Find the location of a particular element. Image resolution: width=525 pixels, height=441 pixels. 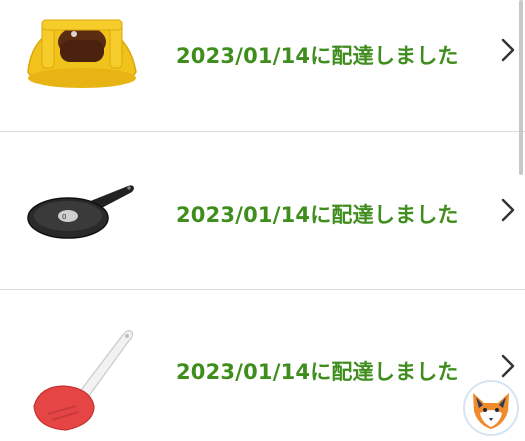

scrollbar is located at coordinates (521, 87).